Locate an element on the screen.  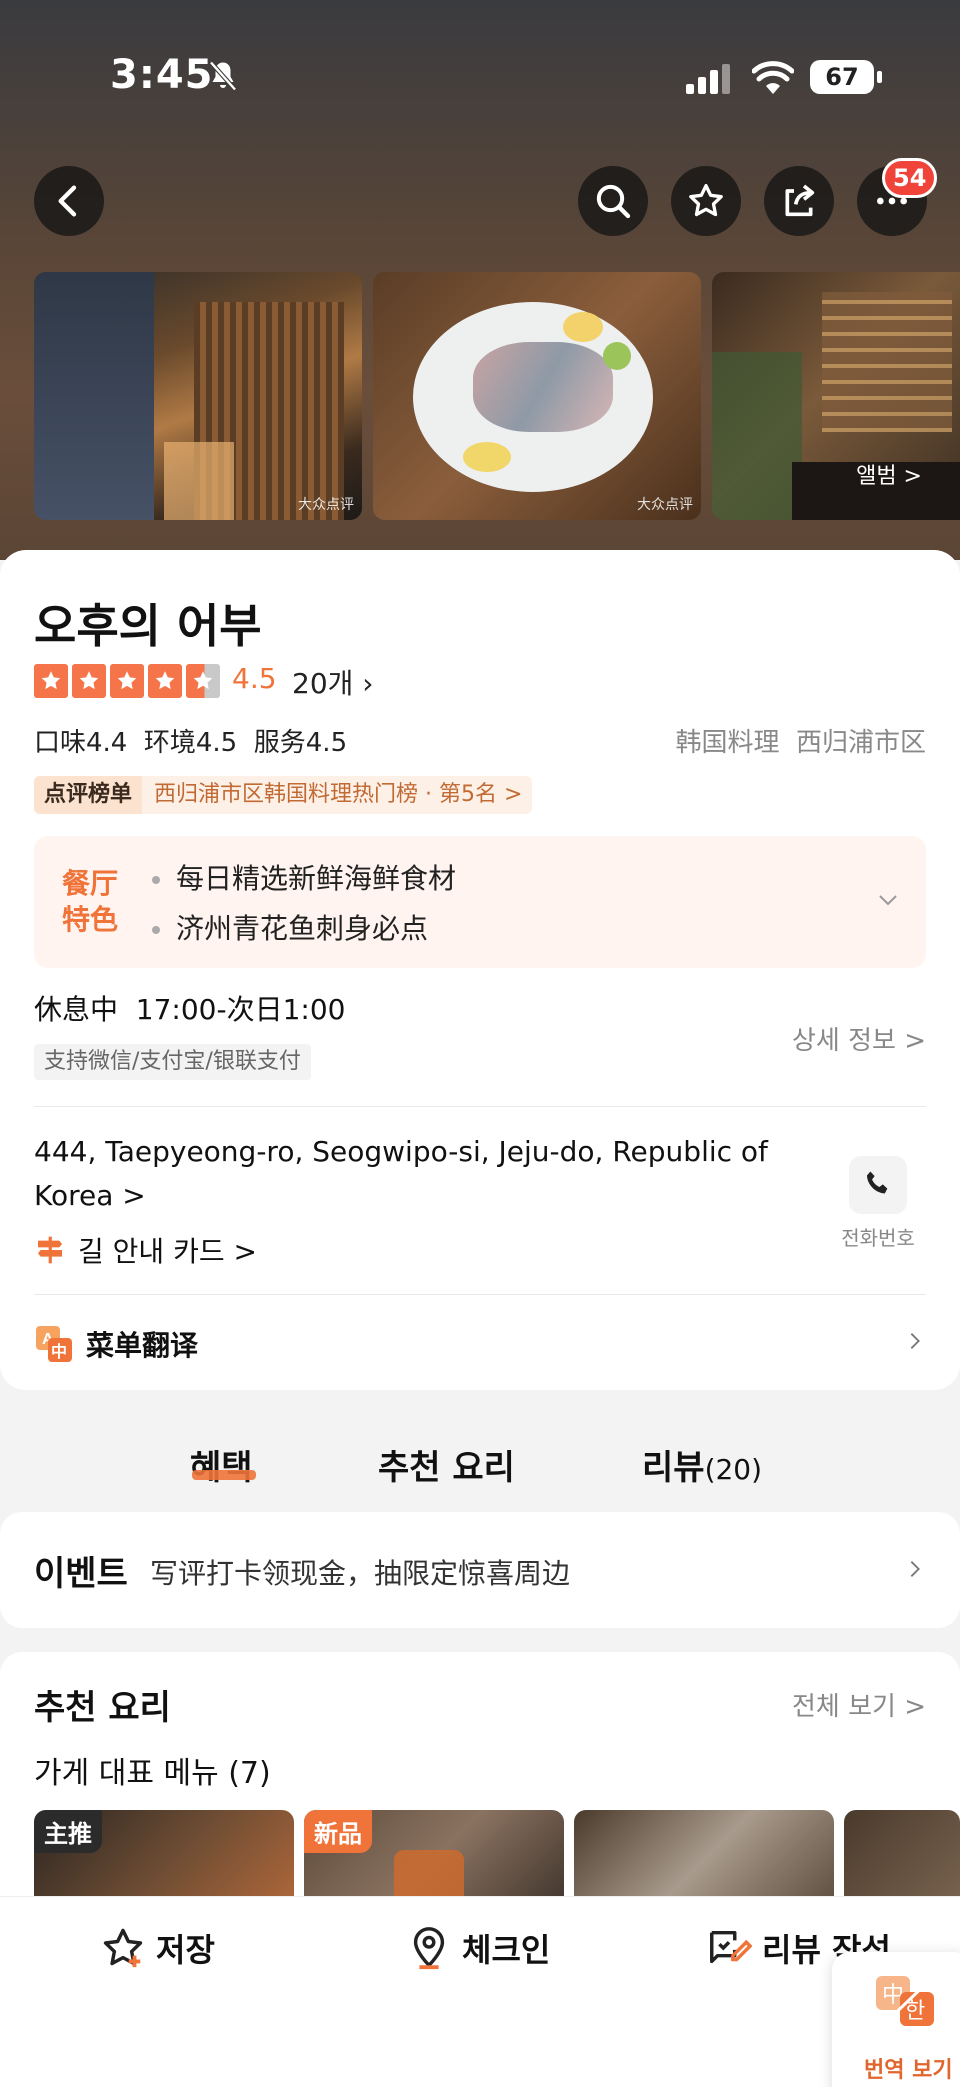
phone-icon is located at coordinates (877, 1182).